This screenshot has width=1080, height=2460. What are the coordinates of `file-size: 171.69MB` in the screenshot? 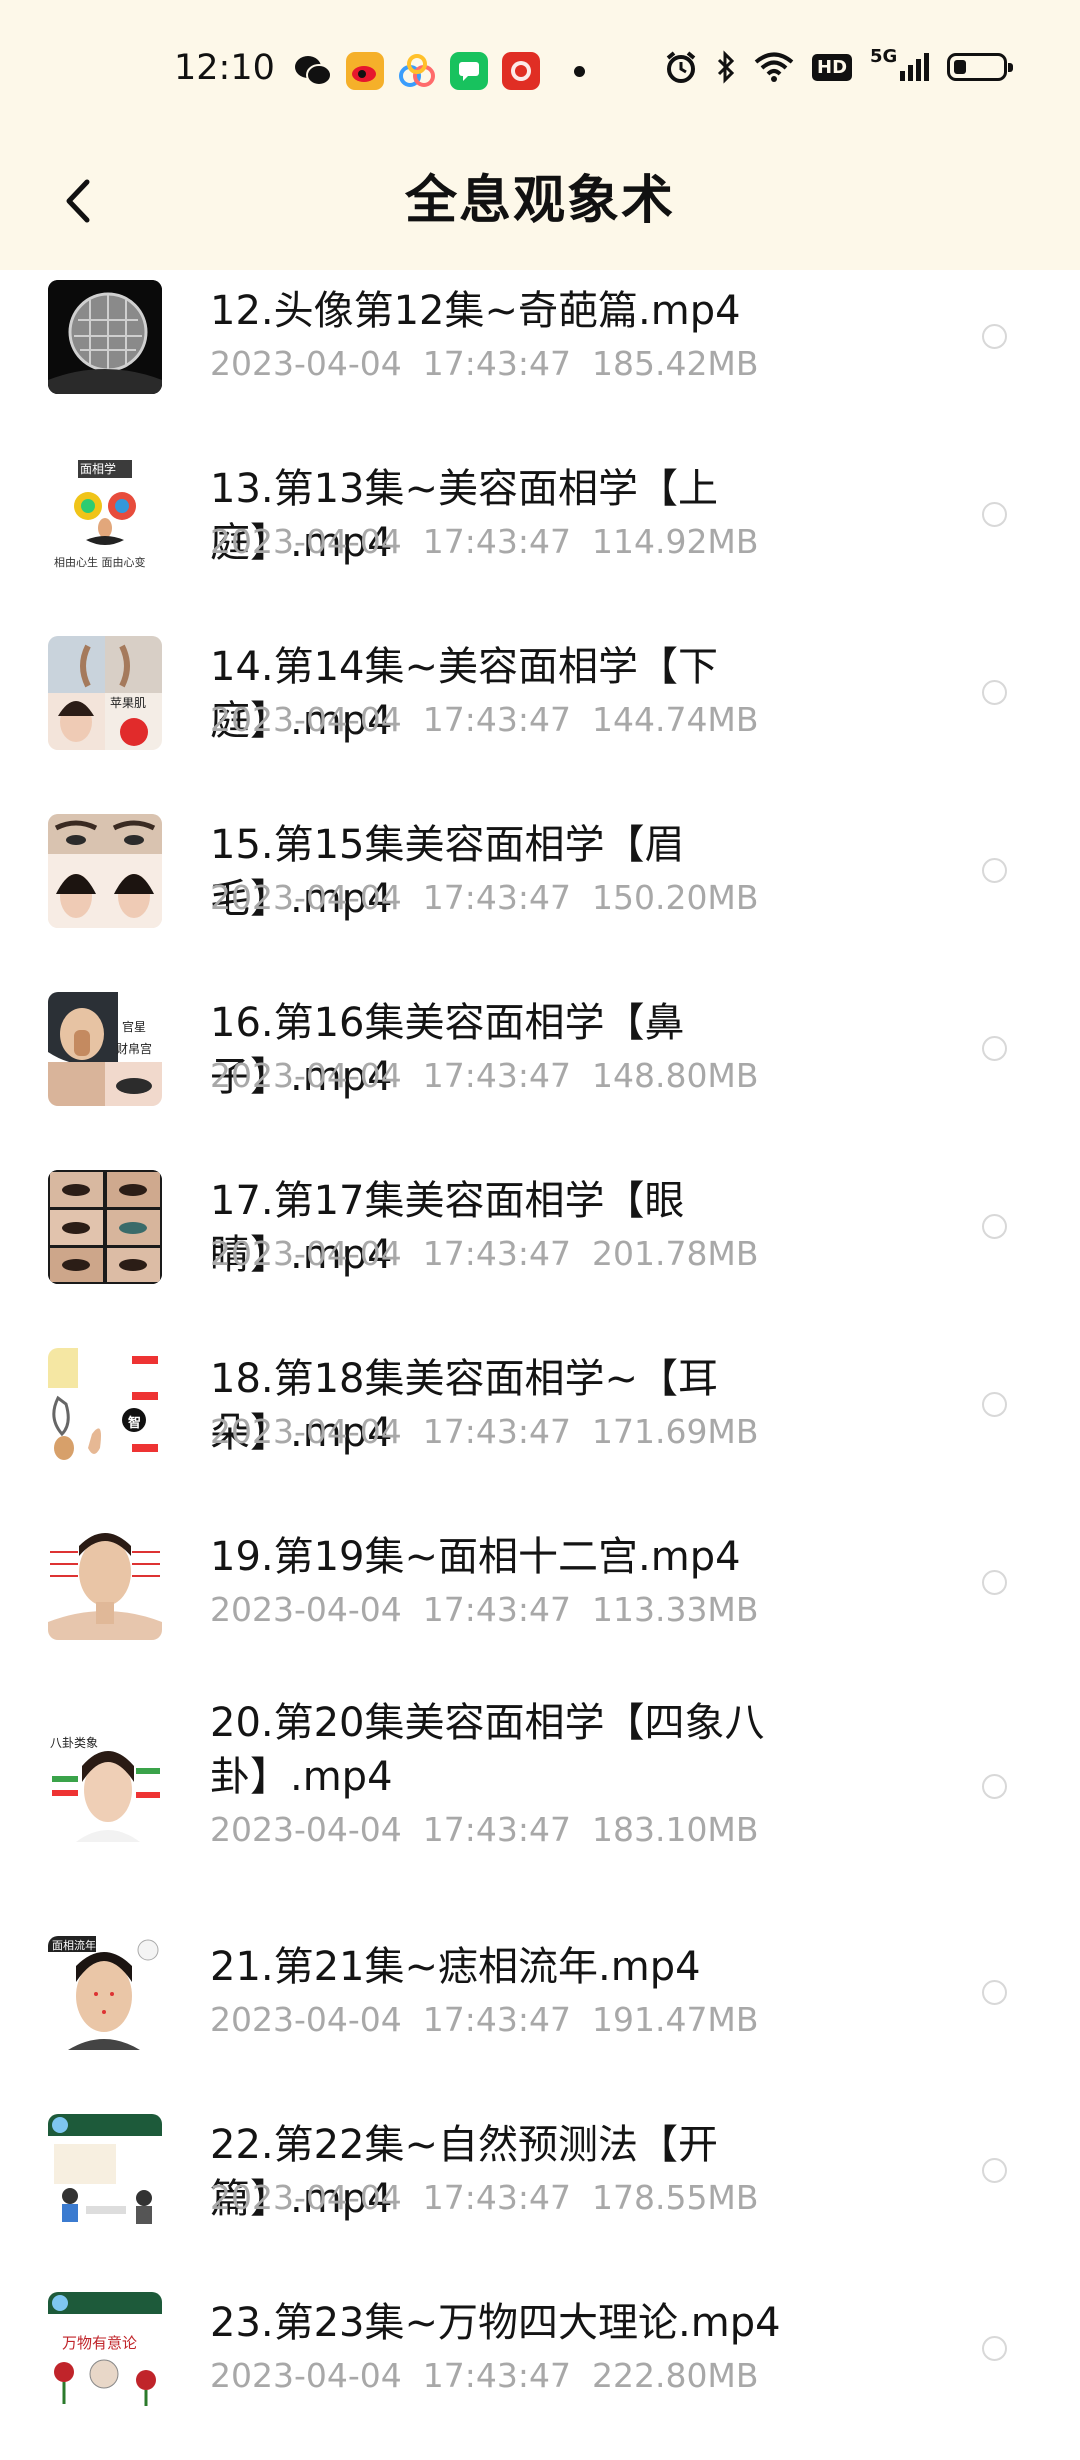 It's located at (675, 1431).